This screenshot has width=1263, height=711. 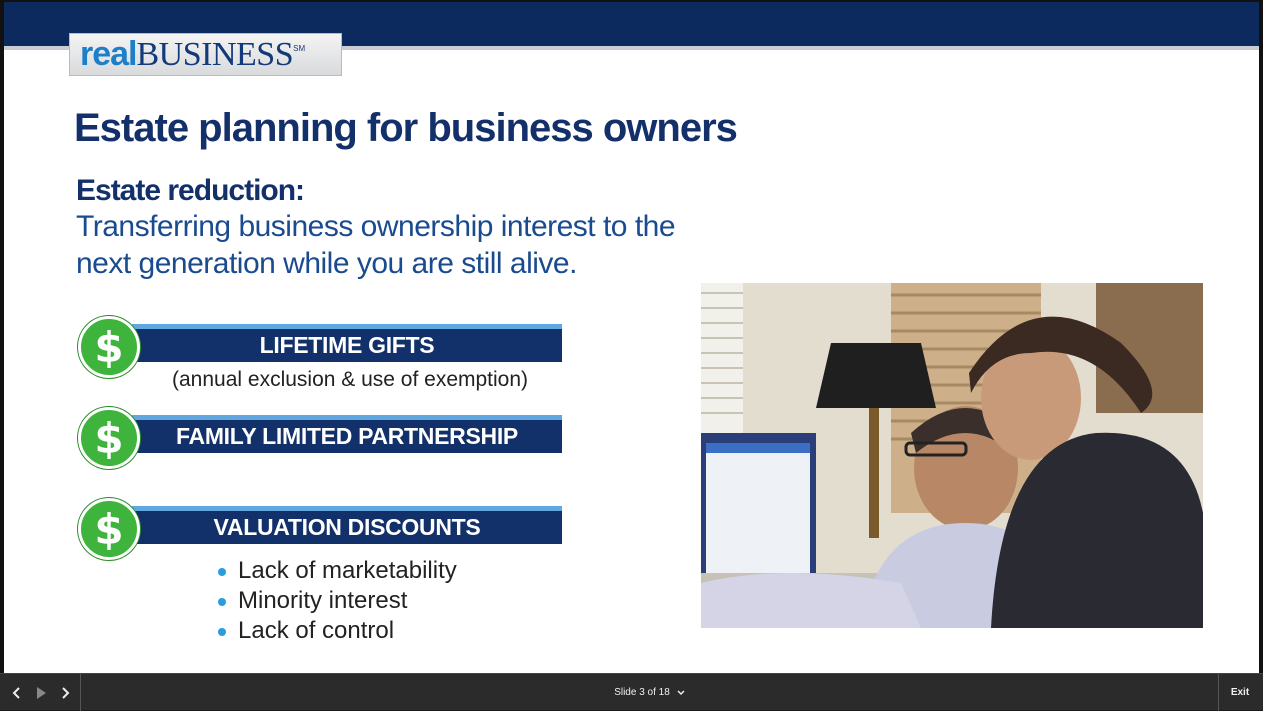 I want to click on play-button, so click(x=41, y=692).